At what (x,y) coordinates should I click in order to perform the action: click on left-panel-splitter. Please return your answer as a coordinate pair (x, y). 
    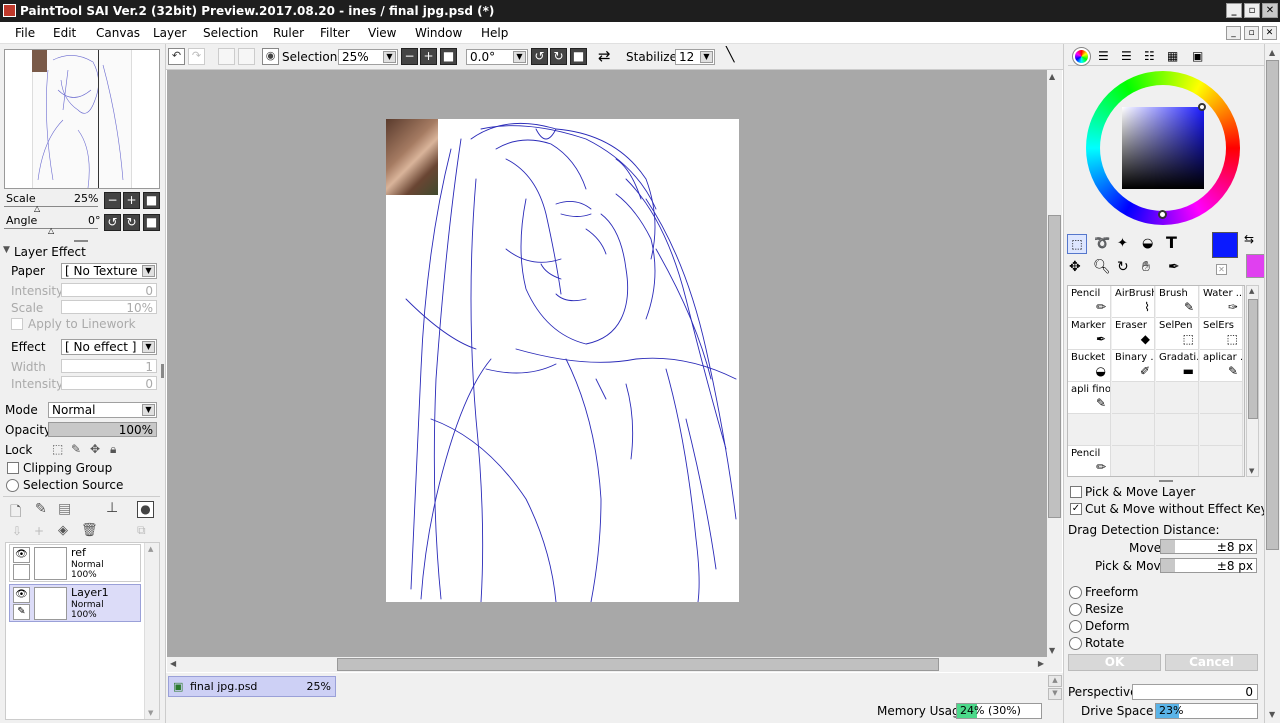
    Looking at the image, I should click on (162, 371).